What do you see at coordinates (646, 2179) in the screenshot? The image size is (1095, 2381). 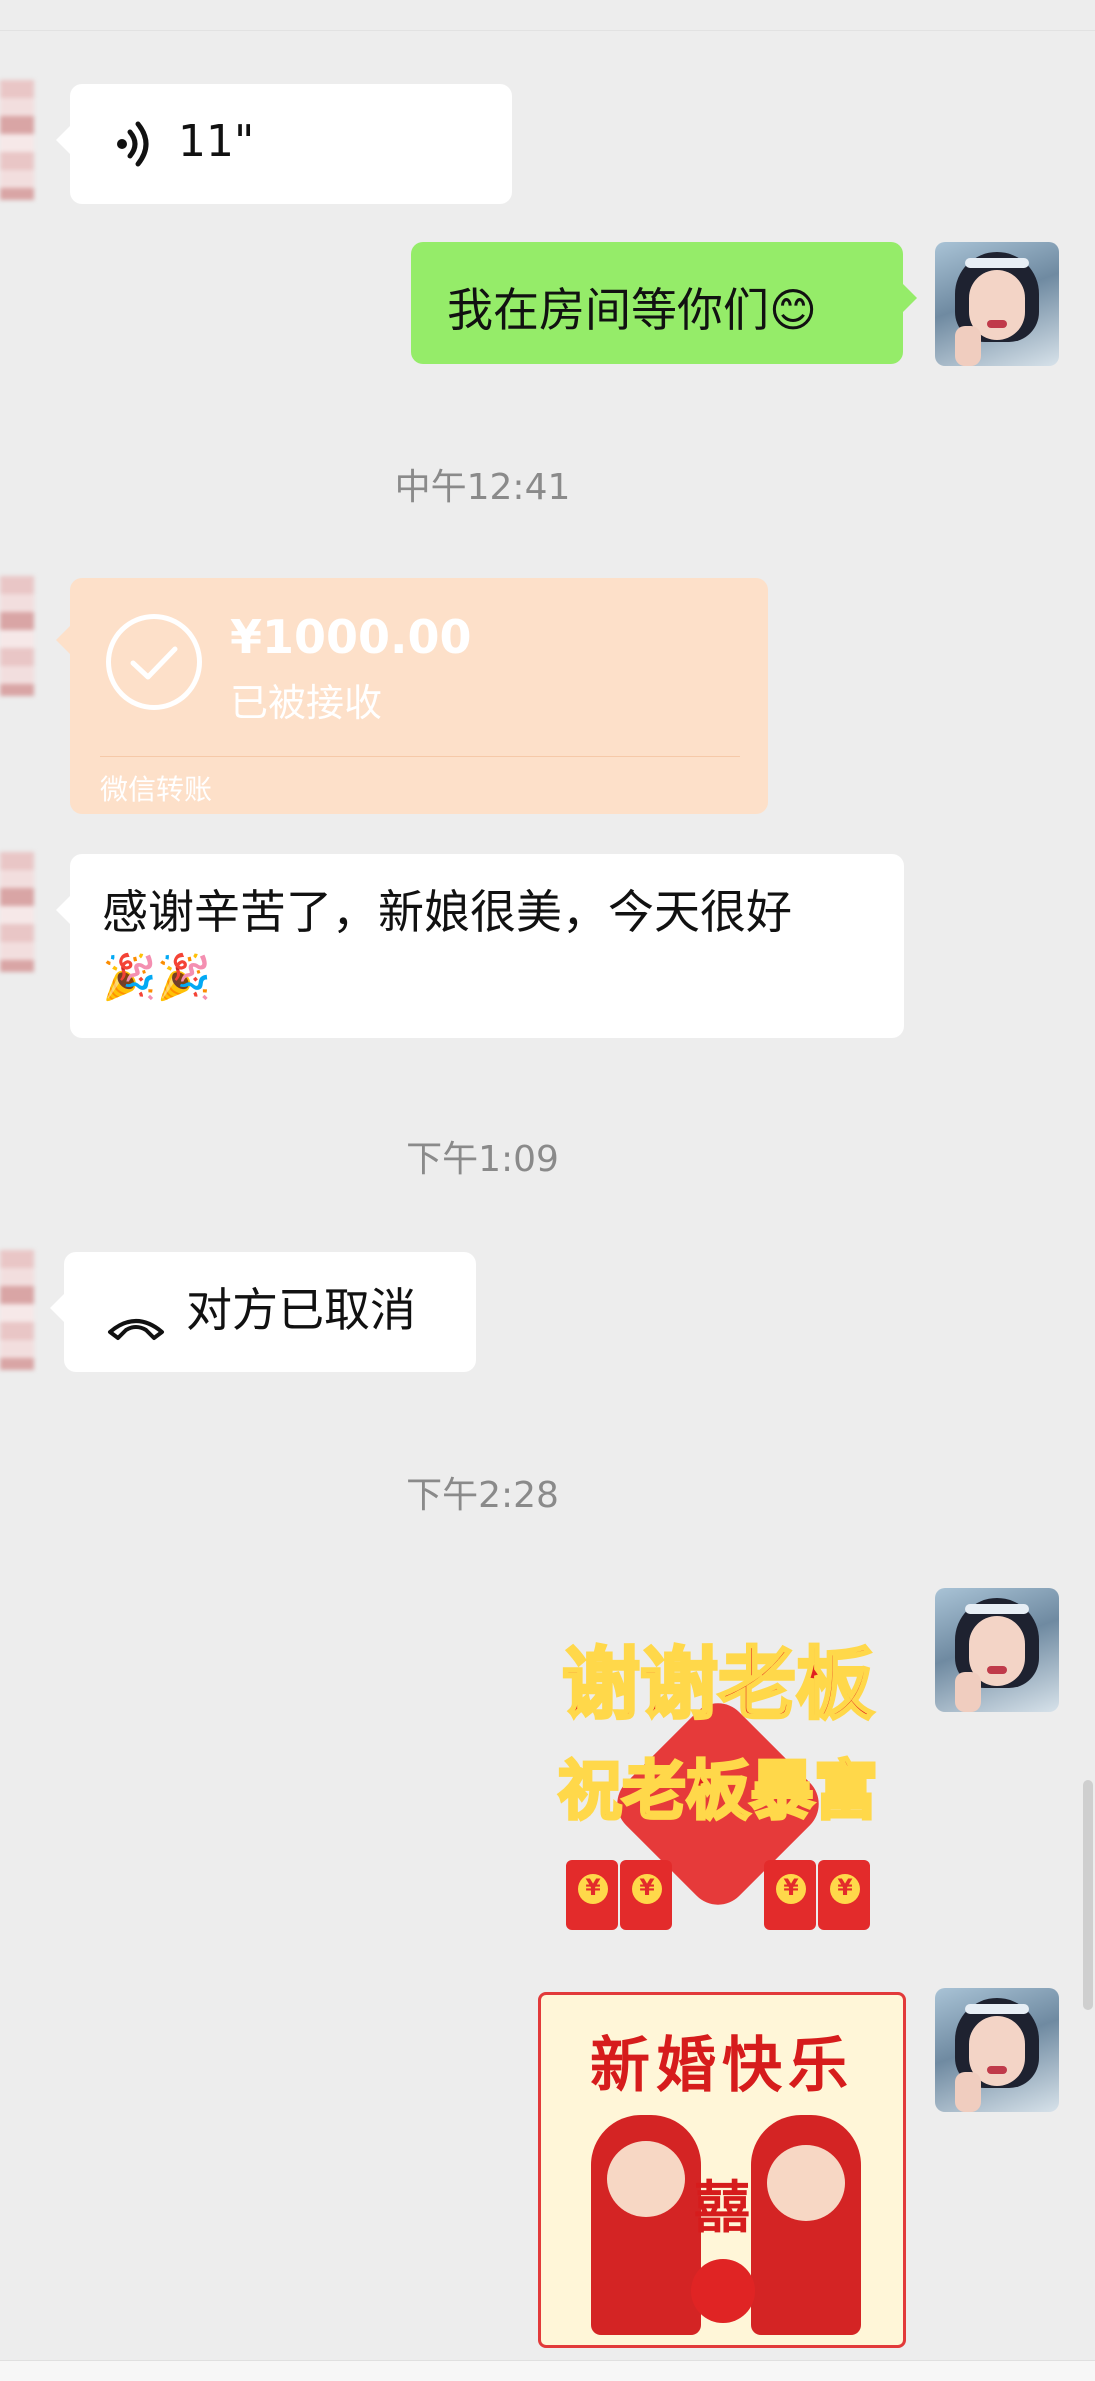 I see `groom-face` at bounding box center [646, 2179].